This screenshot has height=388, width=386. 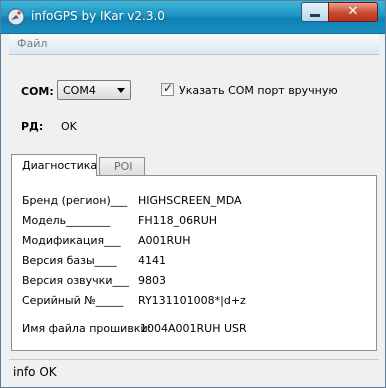 I want to click on brand-label: Бренд (регион)___, so click(x=75, y=200).